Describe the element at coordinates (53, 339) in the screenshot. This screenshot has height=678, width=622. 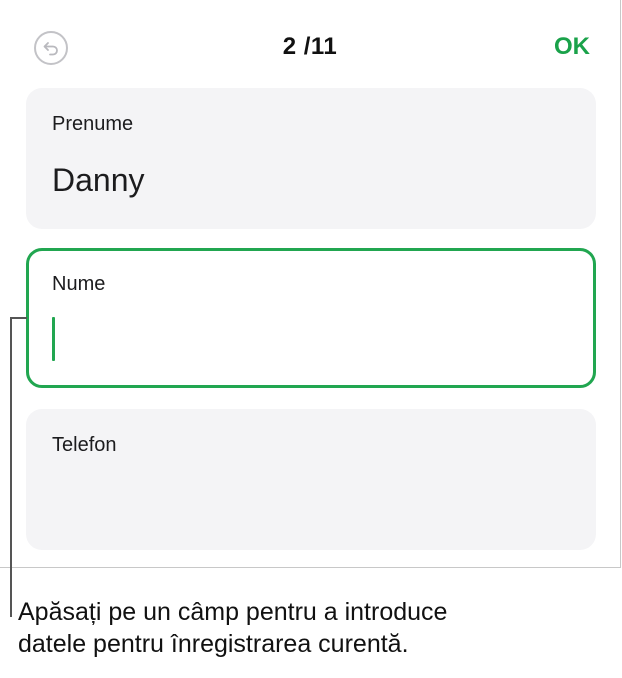
I see `text-cursor` at that location.